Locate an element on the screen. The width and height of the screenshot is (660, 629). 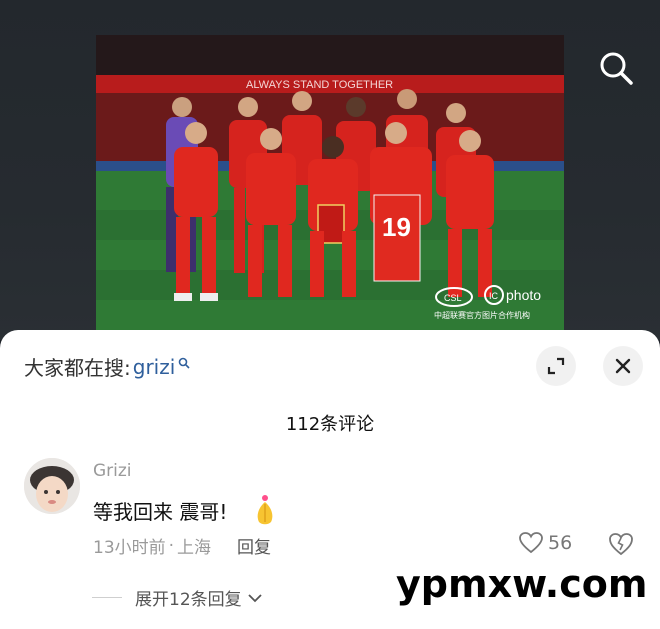
comment-text-row: 等我回来 震哥! is located at coordinates (185, 510).